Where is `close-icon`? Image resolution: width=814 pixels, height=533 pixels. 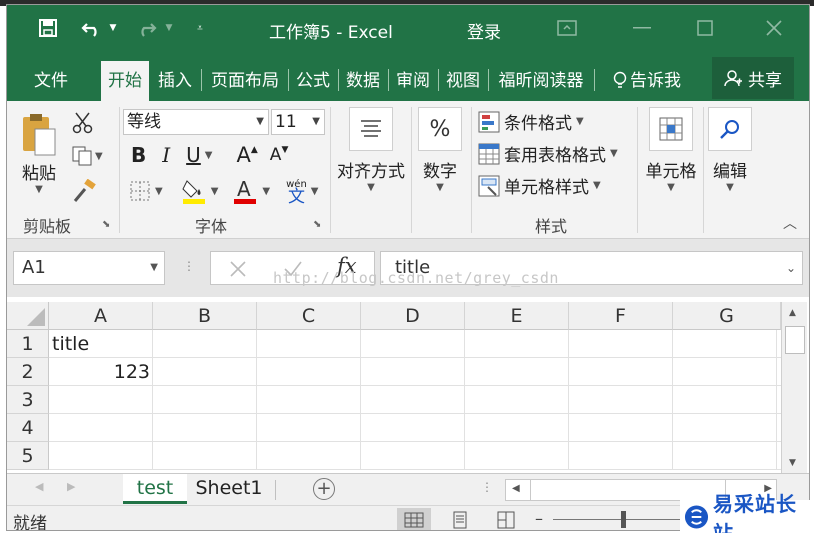 close-icon is located at coordinates (774, 28).